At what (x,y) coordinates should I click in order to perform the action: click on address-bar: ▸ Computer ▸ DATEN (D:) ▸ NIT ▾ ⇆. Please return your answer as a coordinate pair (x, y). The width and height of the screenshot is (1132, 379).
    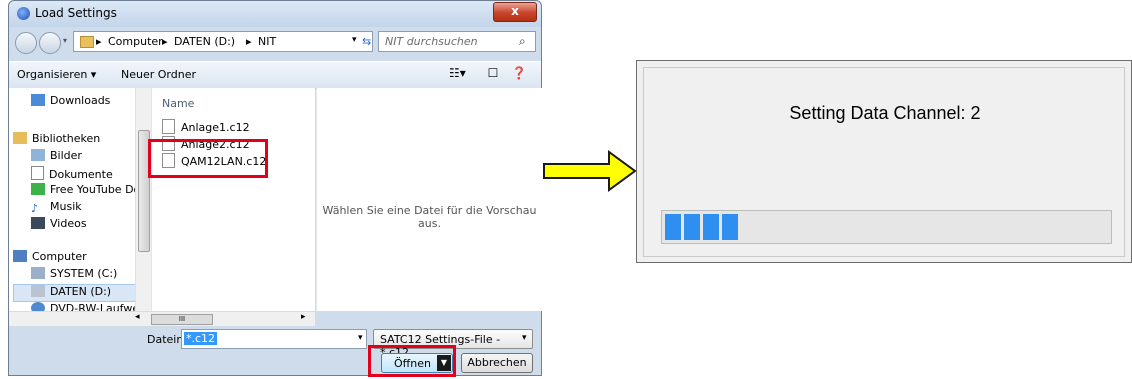
    Looking at the image, I should click on (223, 41).